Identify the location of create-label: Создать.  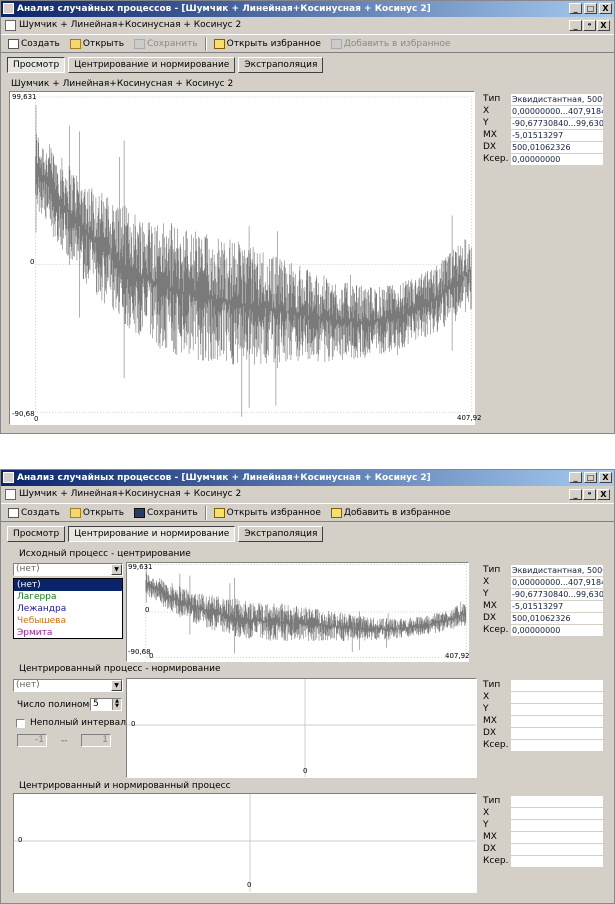
(40, 43).